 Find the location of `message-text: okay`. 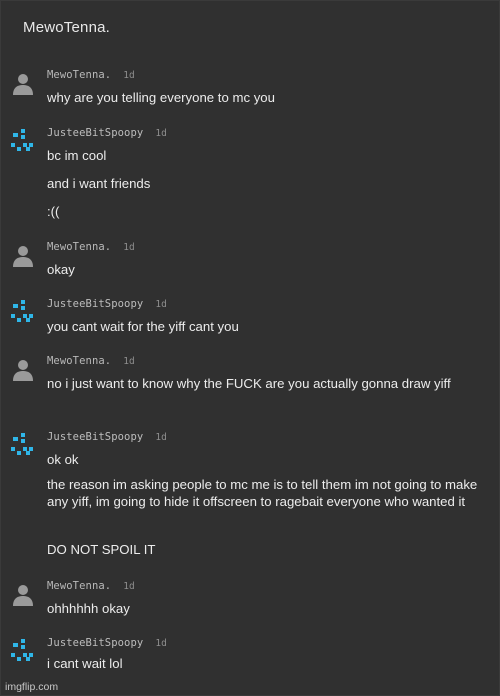

message-text: okay is located at coordinates (61, 269).